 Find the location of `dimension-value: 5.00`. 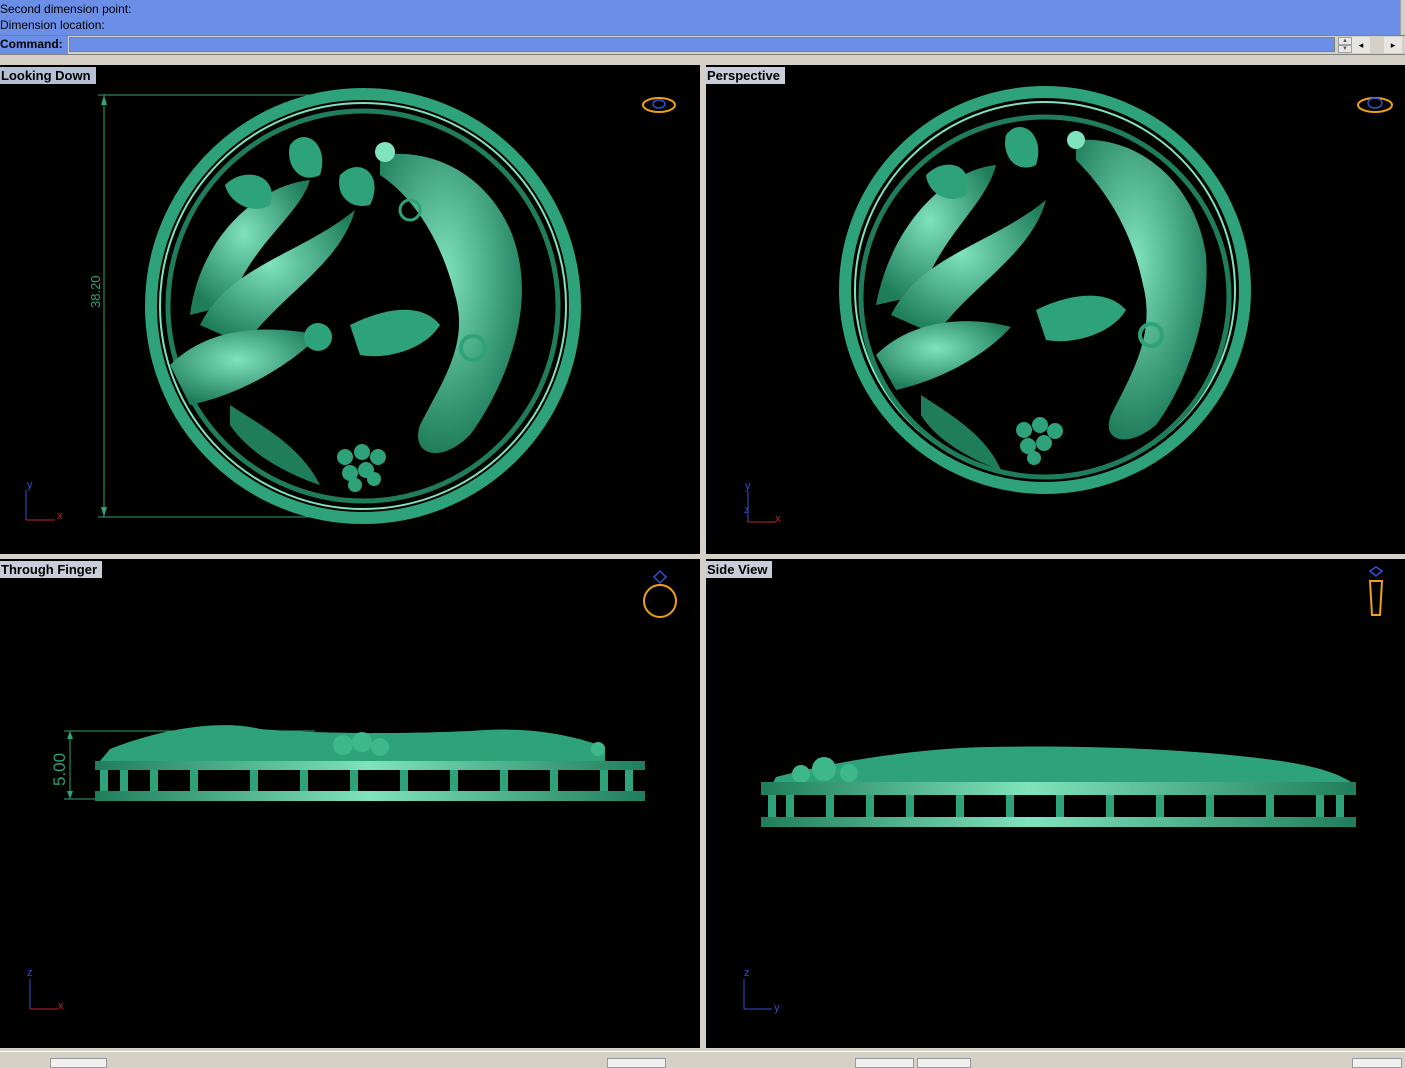

dimension-value: 5.00 is located at coordinates (59, 769).